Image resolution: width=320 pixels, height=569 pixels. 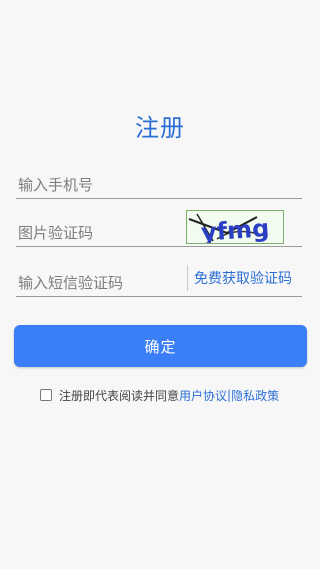 I want to click on agreement-row: 注册即代表阅读并同意 用户协议 | 隐私政策, so click(x=159, y=395).